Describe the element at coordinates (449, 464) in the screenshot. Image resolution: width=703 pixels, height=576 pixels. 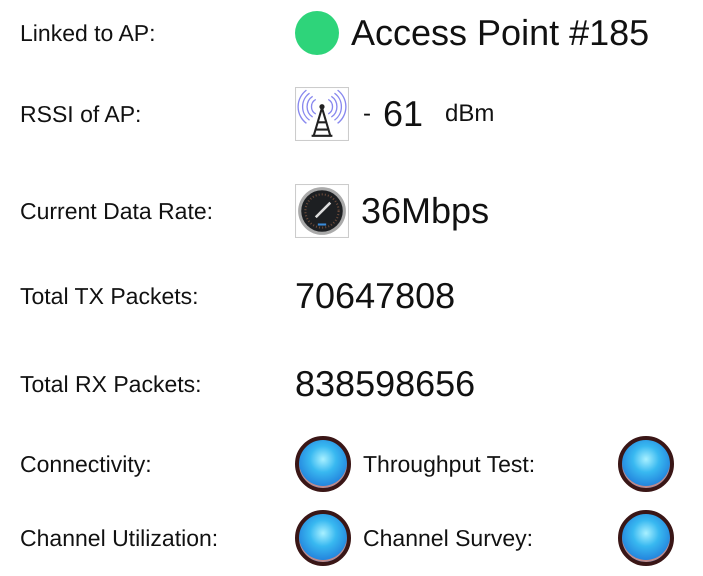
I see `indicator-label: Throughput Test:` at that location.